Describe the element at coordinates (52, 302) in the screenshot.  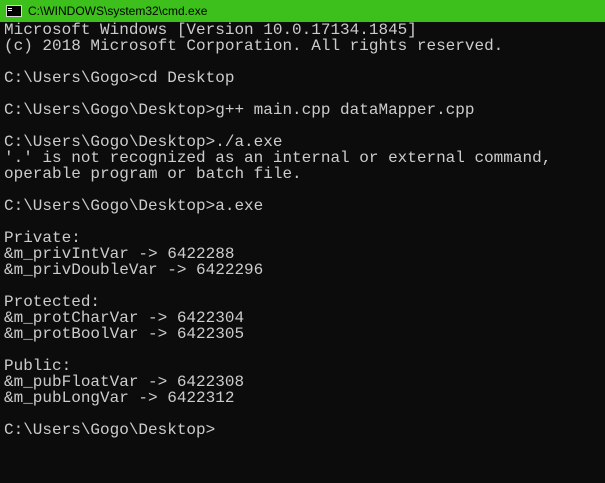
I see `console-line: Protected:` at that location.